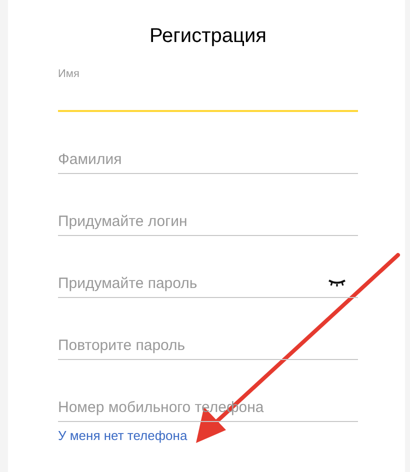  I want to click on no-phone-link: У меня нет телефона, so click(123, 435).